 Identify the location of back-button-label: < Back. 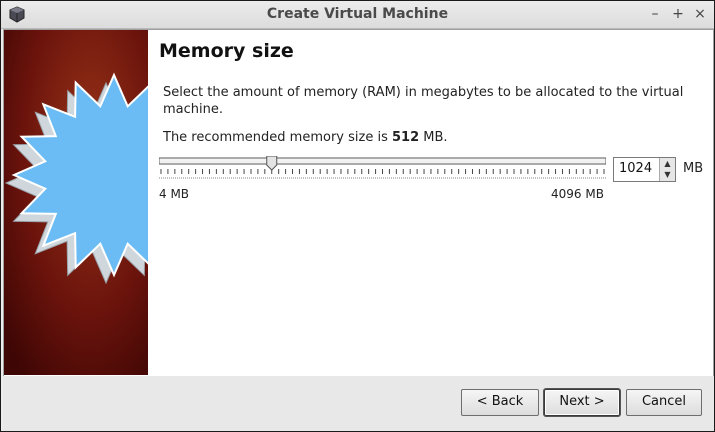
(500, 401).